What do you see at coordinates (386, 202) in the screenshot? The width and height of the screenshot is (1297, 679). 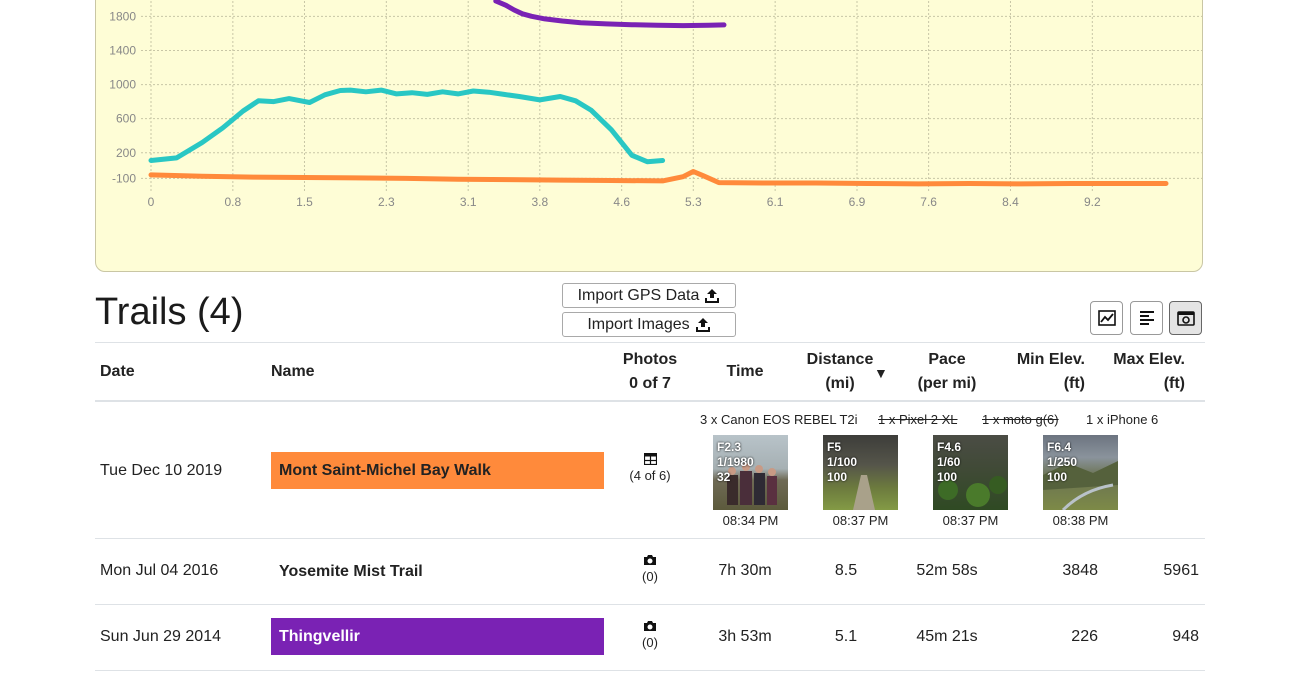 I see `x-tick-label: 2.3` at bounding box center [386, 202].